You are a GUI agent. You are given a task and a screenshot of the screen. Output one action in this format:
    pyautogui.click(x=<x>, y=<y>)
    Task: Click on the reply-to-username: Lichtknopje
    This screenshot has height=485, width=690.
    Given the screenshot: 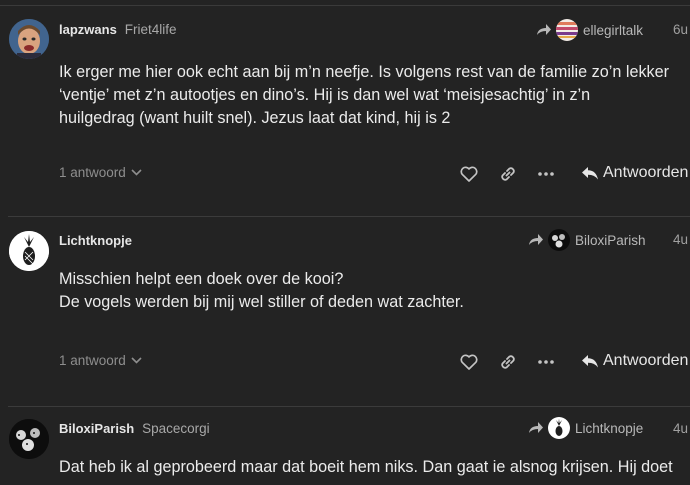 What is the action you would take?
    pyautogui.click(x=609, y=428)
    